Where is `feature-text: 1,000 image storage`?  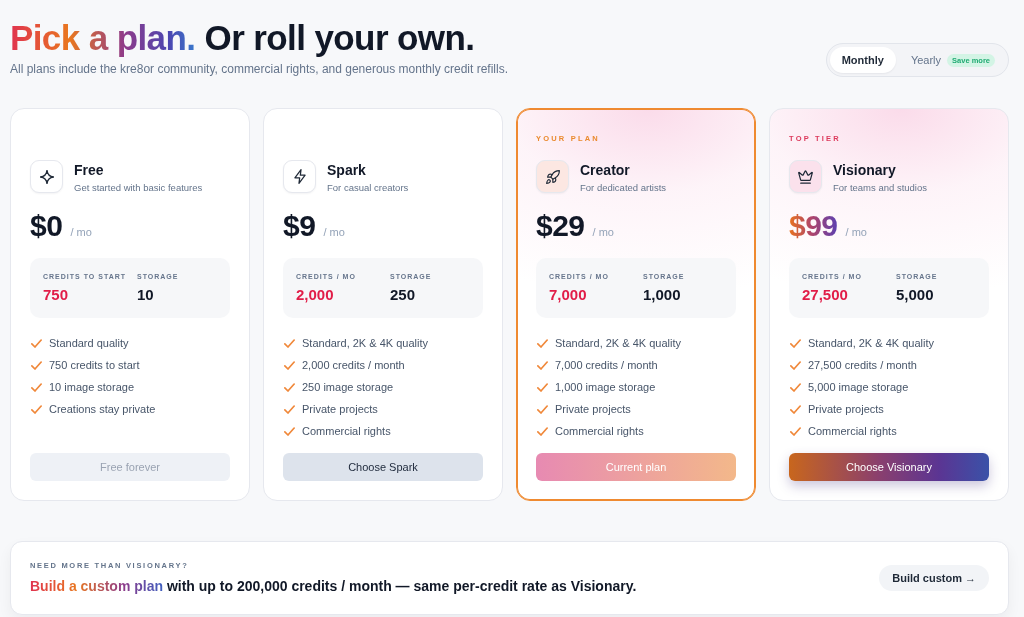
feature-text: 1,000 image storage is located at coordinates (605, 387).